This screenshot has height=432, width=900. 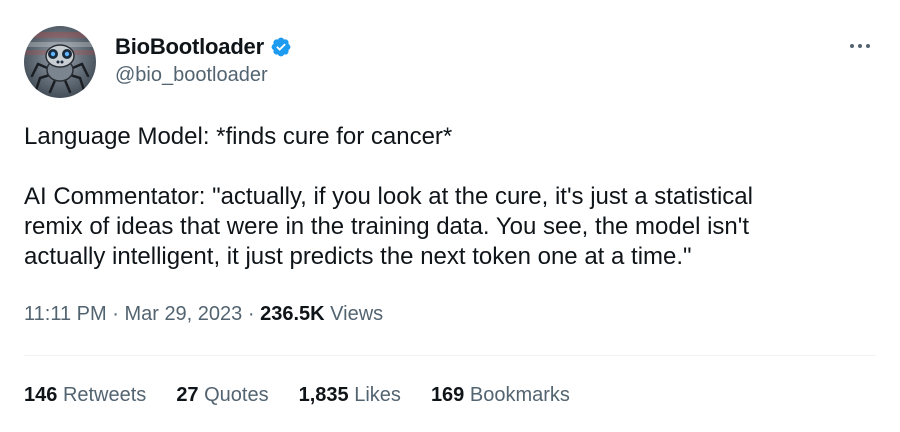 I want to click on author-name-row: BioBootloader, so click(x=203, y=47).